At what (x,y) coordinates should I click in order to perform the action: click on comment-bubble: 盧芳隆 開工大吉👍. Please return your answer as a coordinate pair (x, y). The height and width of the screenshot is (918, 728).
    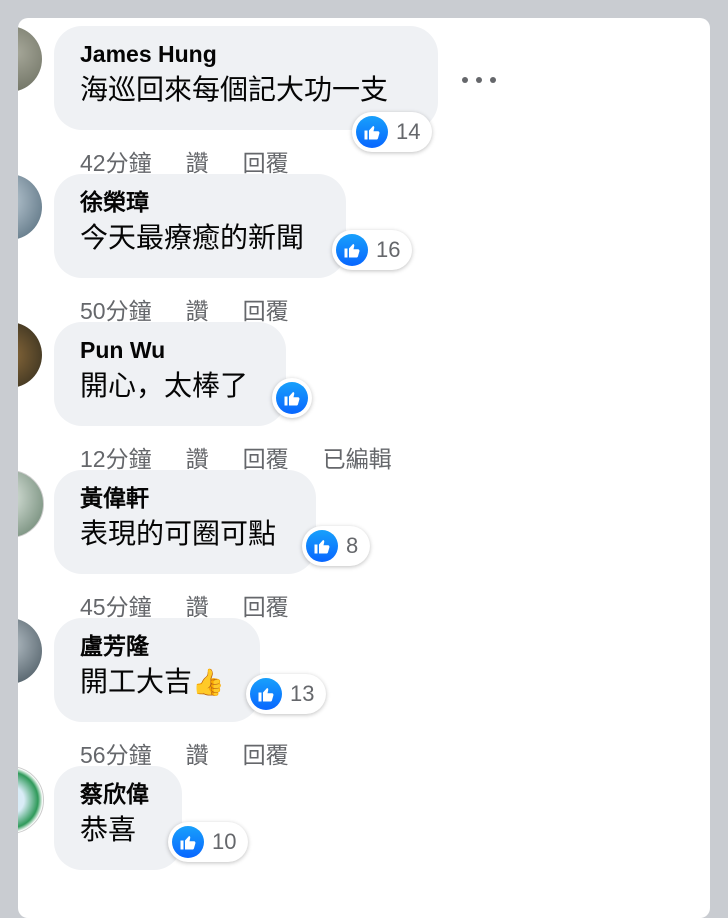
    Looking at the image, I should click on (157, 670).